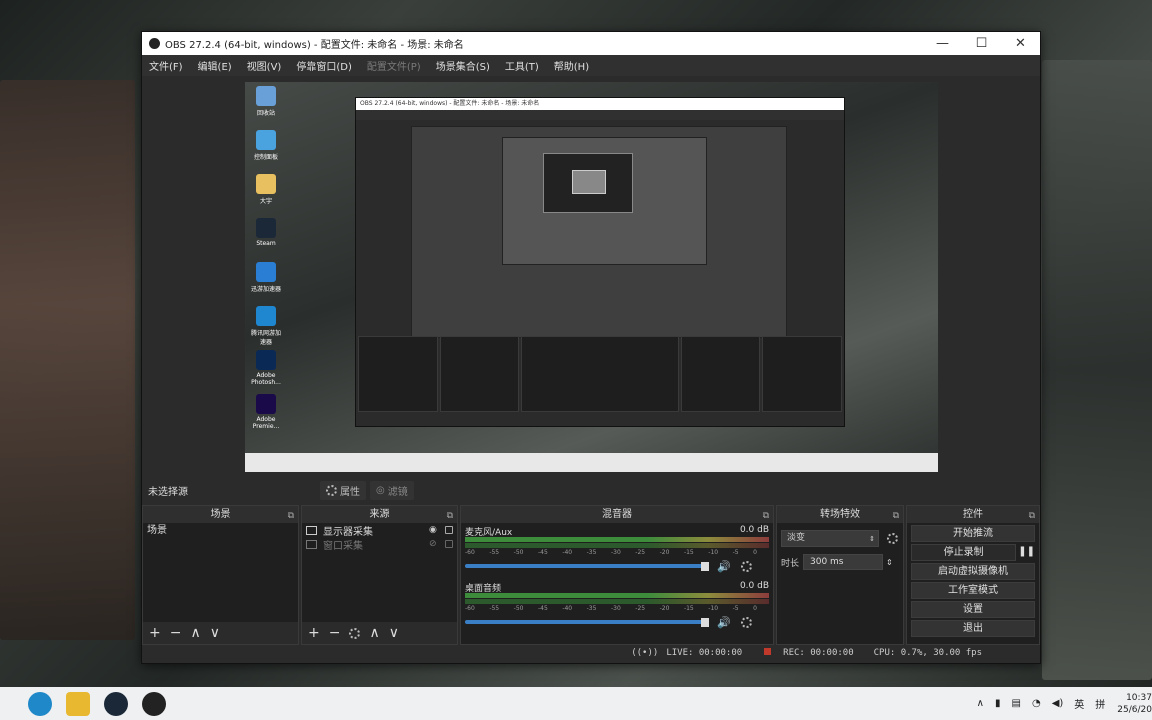 The width and height of the screenshot is (1152, 720). I want to click on transition-select: 淡变 ⇕, so click(830, 538).